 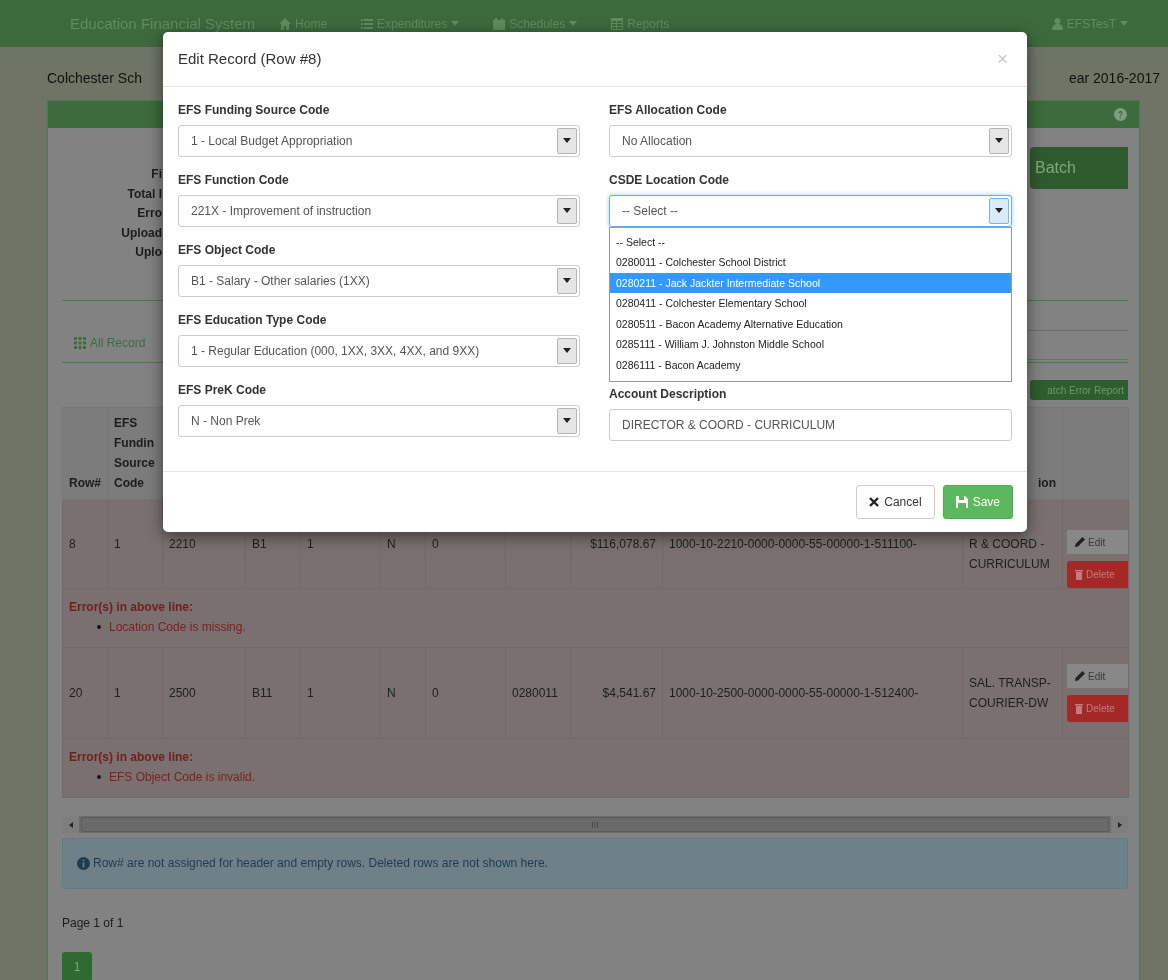 I want to click on dropdown-option: -- Select --, so click(x=810, y=242).